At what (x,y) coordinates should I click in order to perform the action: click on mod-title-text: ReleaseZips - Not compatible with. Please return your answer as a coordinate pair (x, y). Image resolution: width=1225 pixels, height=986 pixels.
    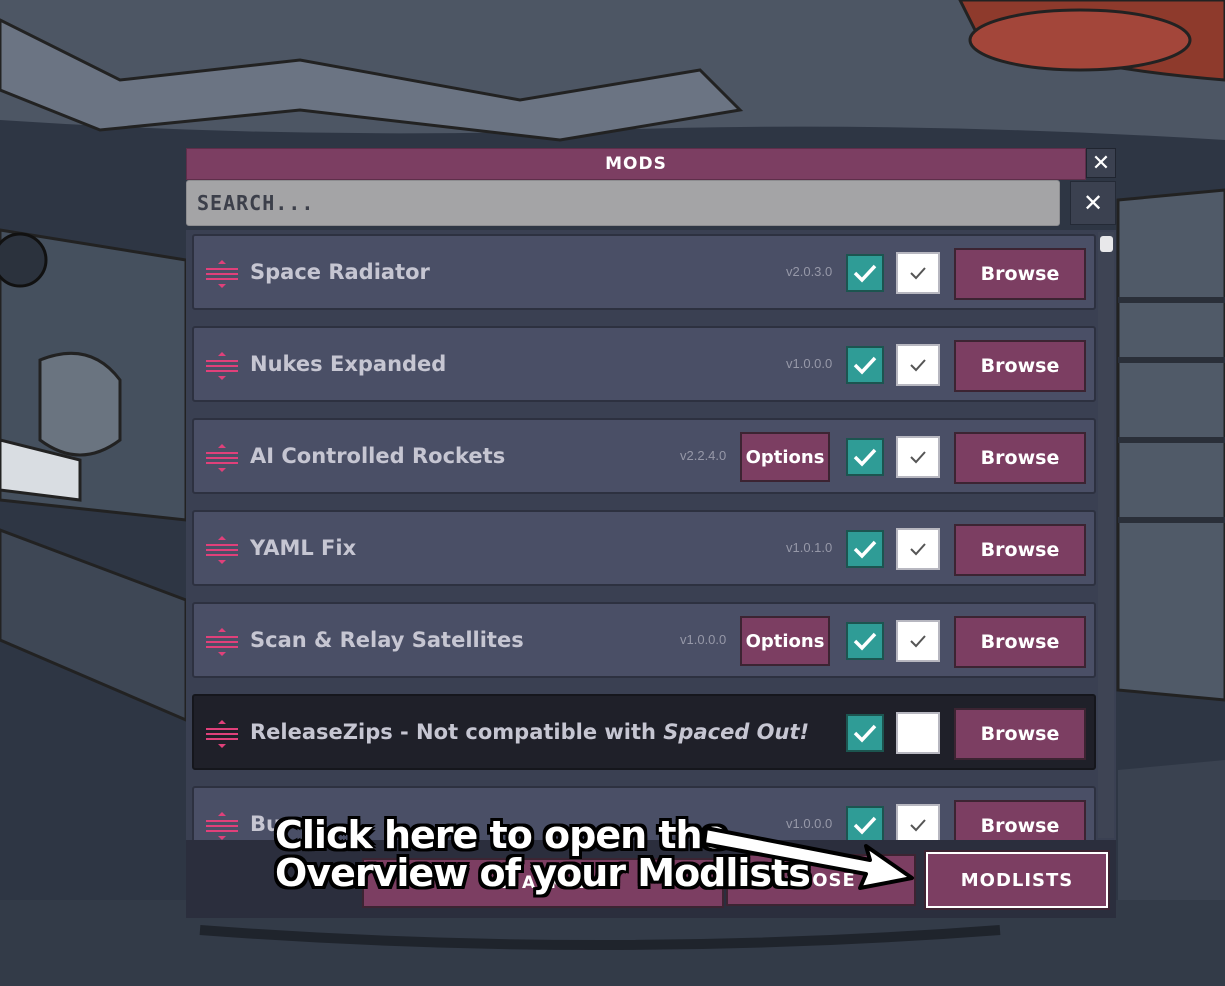
    Looking at the image, I should click on (457, 732).